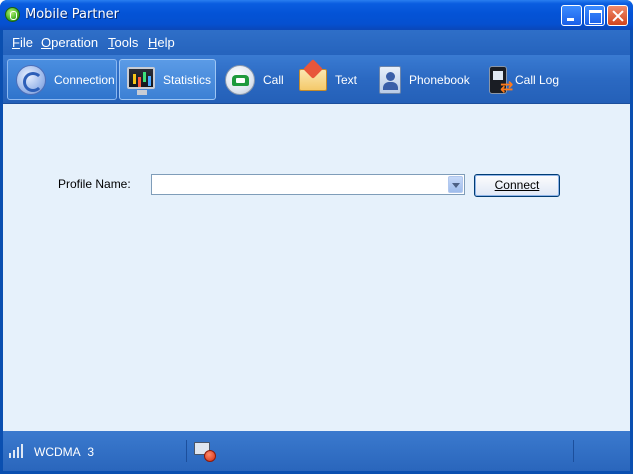 This screenshot has height=474, width=633. I want to click on menu-help-mnemonic: H, so click(153, 42).